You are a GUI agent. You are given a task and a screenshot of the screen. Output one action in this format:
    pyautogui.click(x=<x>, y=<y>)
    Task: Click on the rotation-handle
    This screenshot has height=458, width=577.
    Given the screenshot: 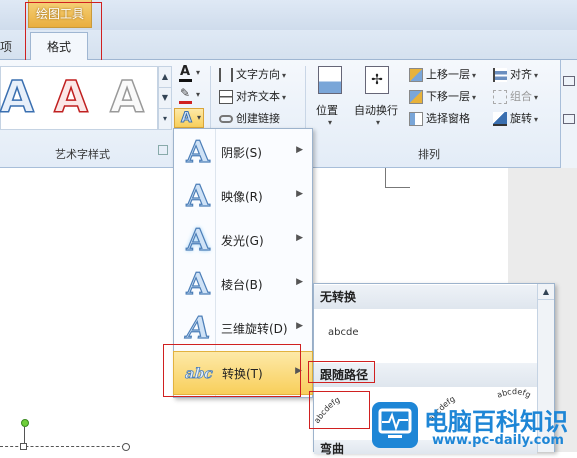 What is the action you would take?
    pyautogui.click(x=25, y=423)
    